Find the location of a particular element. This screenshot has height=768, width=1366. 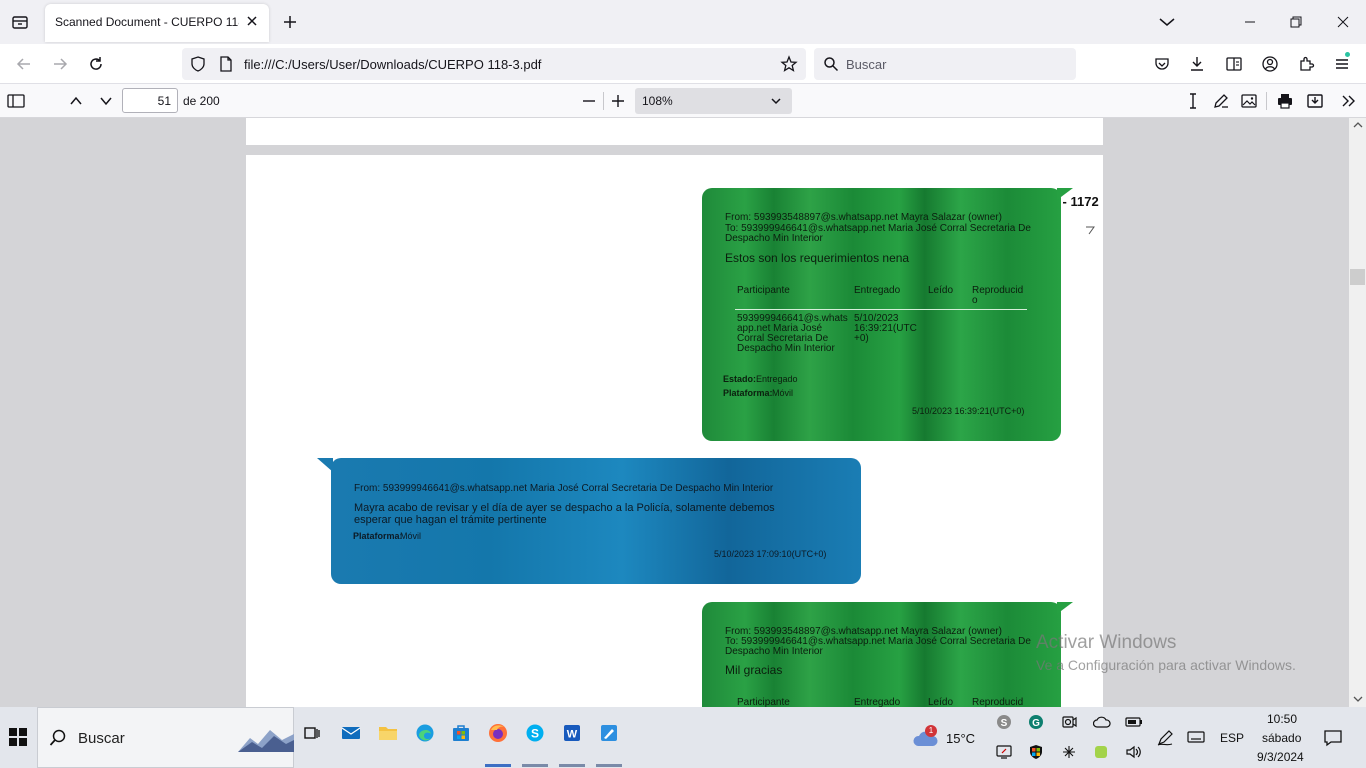

download-icon is located at coordinates (1197, 64).